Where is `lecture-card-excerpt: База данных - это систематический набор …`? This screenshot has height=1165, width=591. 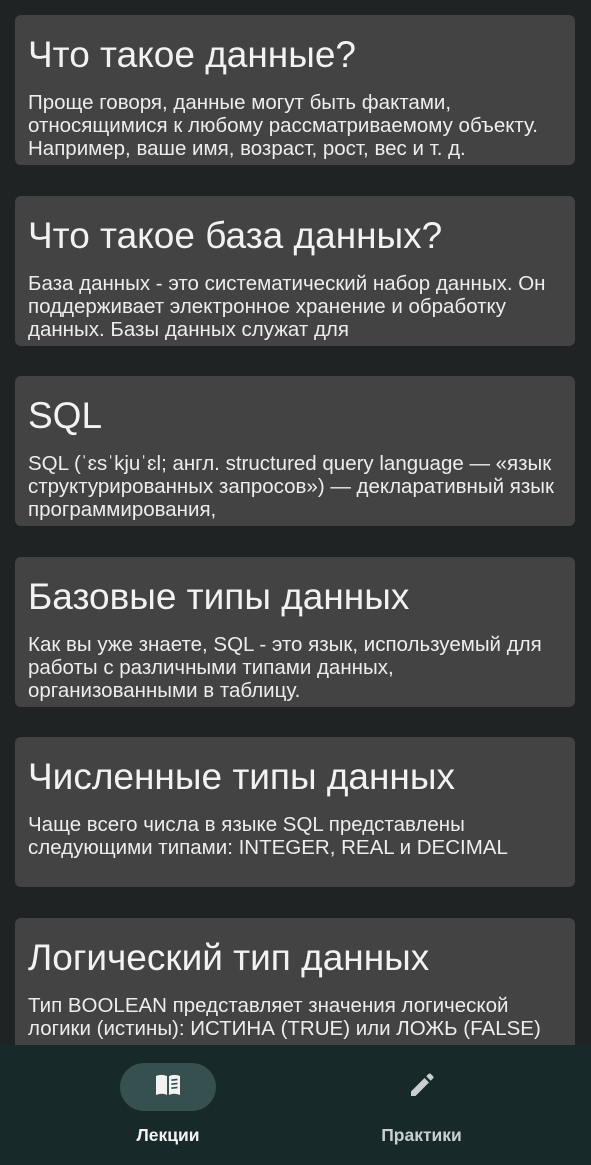
lecture-card-excerpt: База данных - это систематический набор … is located at coordinates (287, 306).